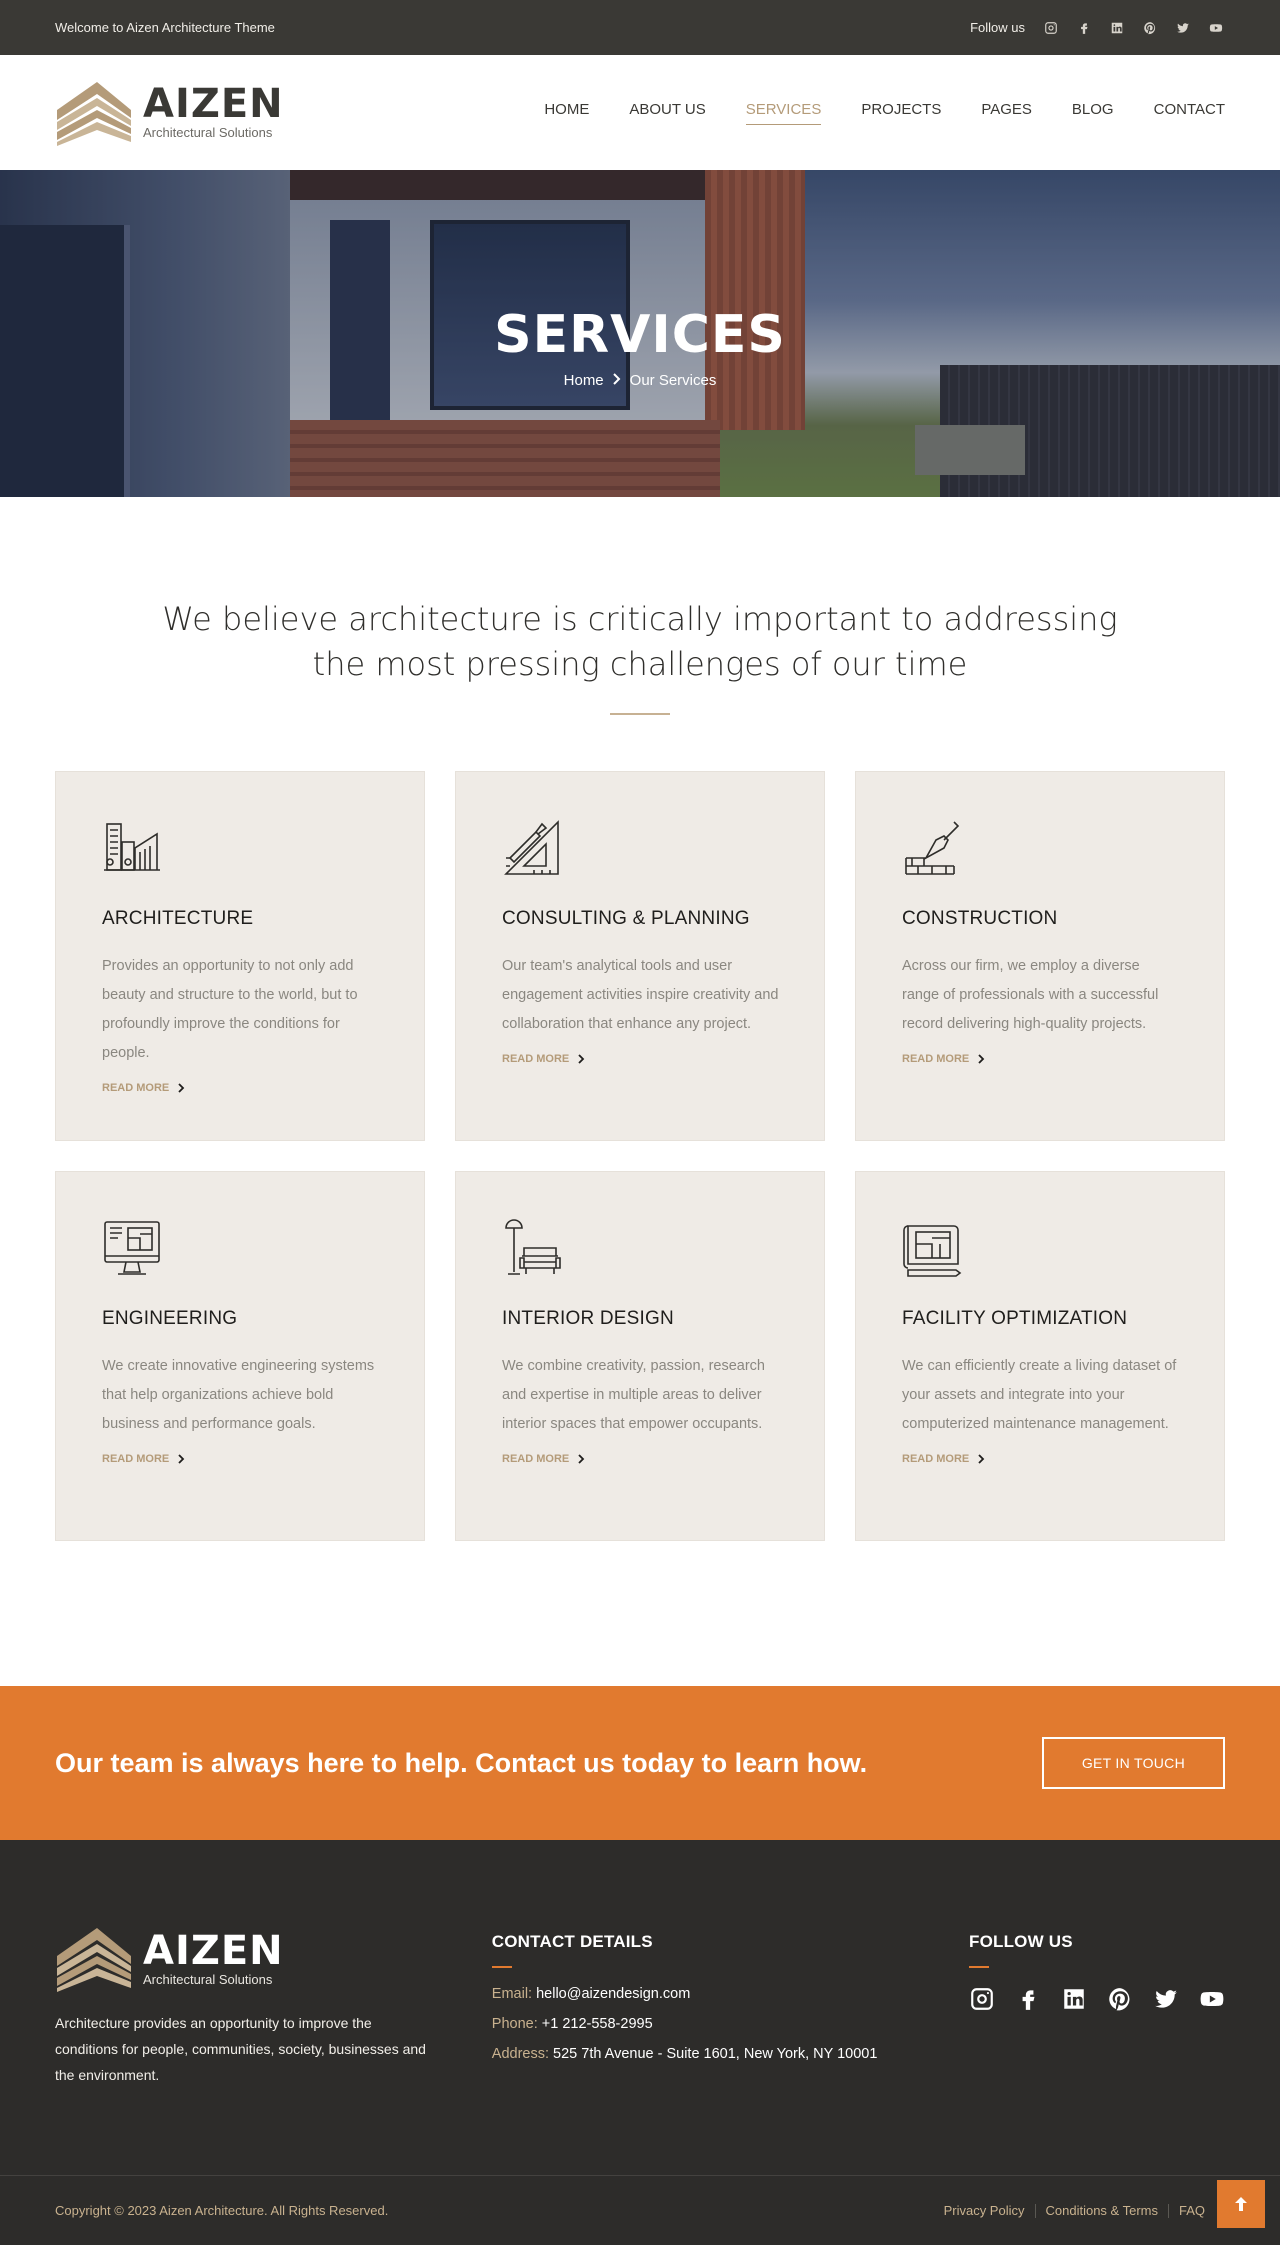 This screenshot has height=2245, width=1280. Describe the element at coordinates (1097, 27) in the screenshot. I see `top-social: Follow us` at that location.